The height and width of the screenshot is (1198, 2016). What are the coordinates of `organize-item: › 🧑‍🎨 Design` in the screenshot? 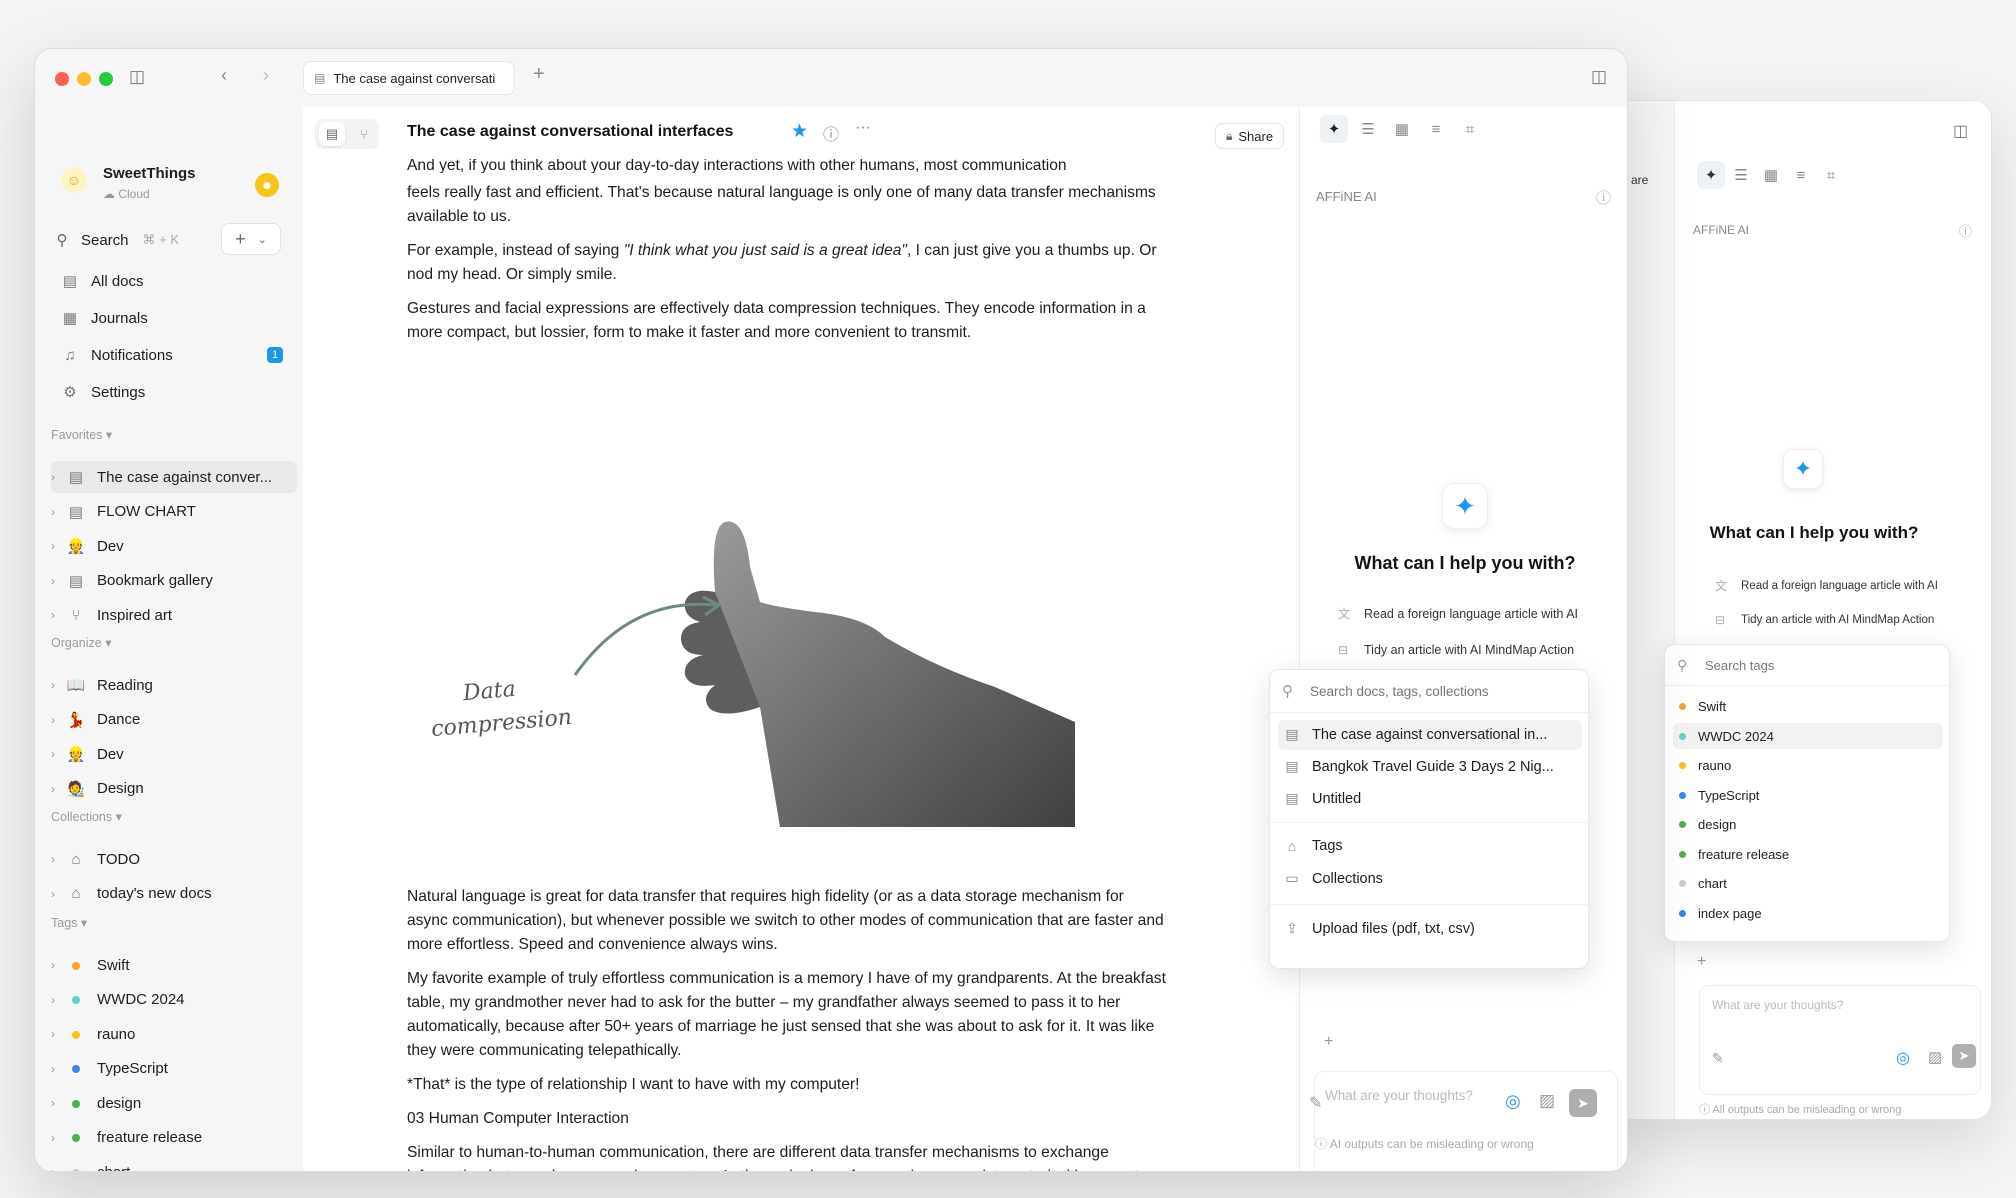 It's located at (174, 789).